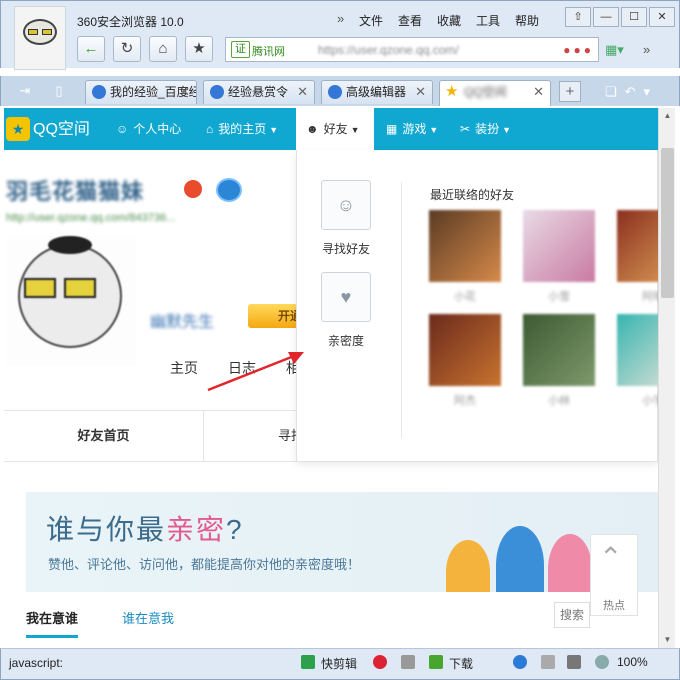  What do you see at coordinates (534, 20) in the screenshot?
I see `menu-help: 帮助` at bounding box center [534, 20].